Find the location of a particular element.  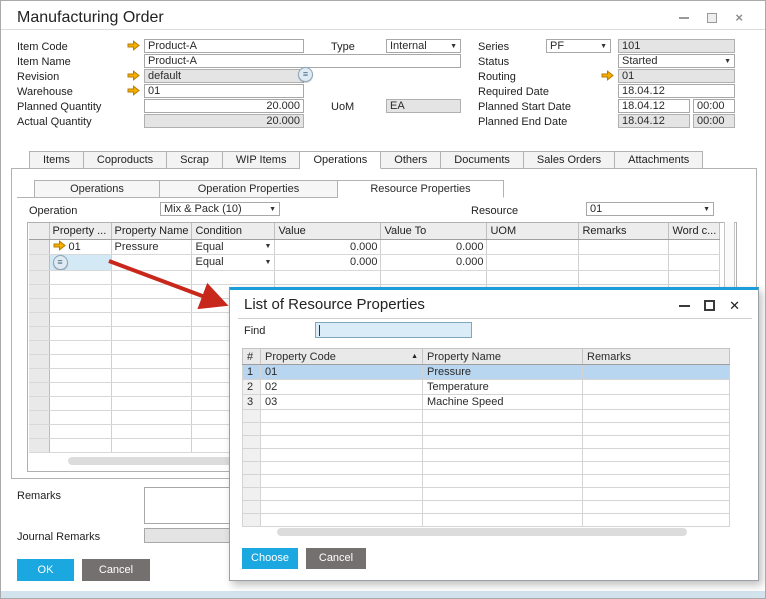

tab-documents: Documents is located at coordinates (482, 160).